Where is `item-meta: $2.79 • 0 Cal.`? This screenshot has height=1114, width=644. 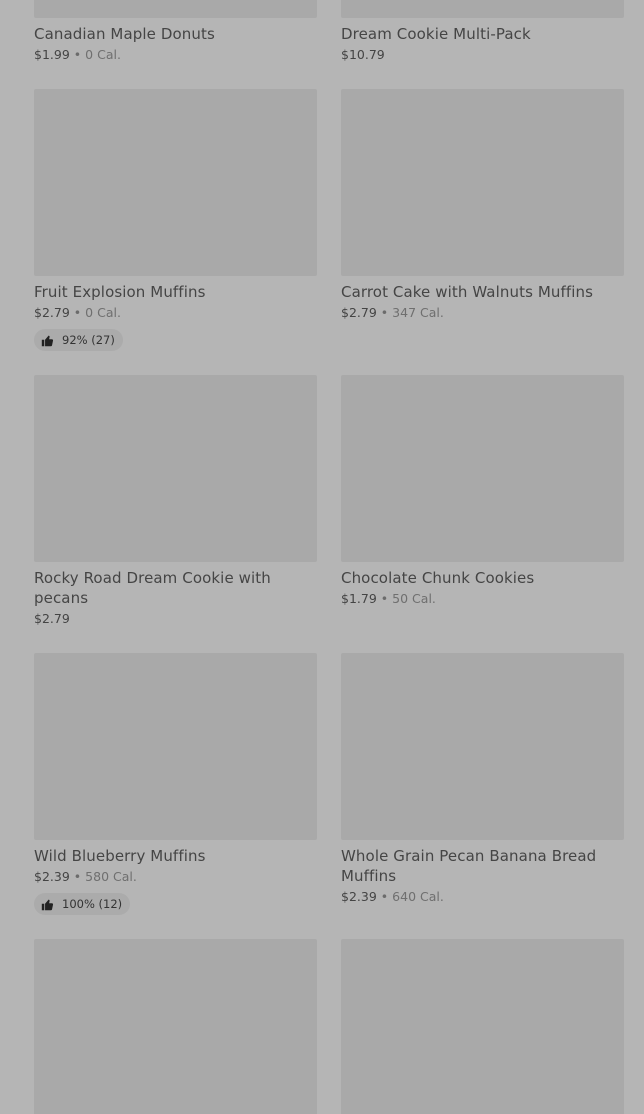 item-meta: $2.79 • 0 Cal. is located at coordinates (175, 313).